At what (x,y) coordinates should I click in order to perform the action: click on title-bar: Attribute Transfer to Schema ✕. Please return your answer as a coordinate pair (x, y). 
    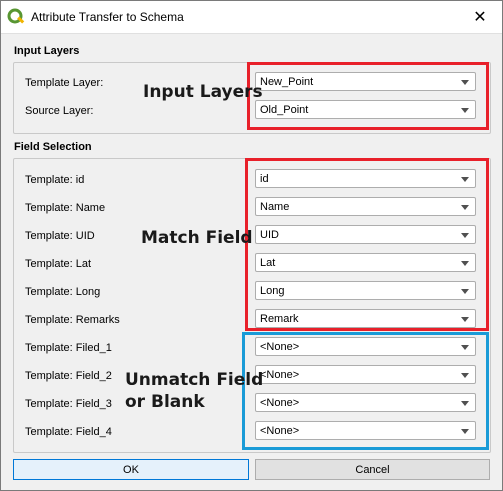
    Looking at the image, I should click on (251, 17).